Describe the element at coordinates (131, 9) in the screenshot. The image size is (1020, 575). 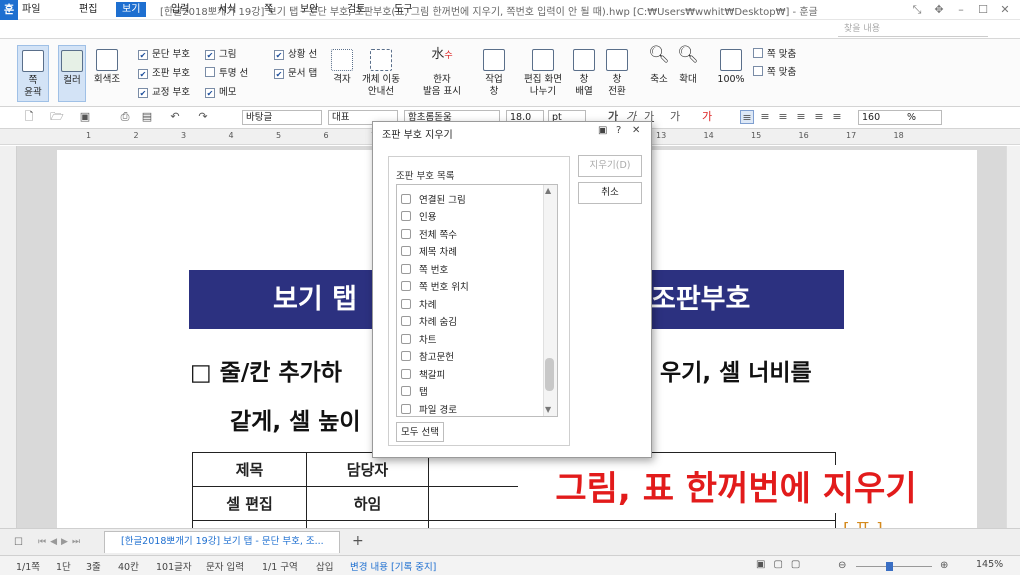
I see `menu-view: 보기` at that location.